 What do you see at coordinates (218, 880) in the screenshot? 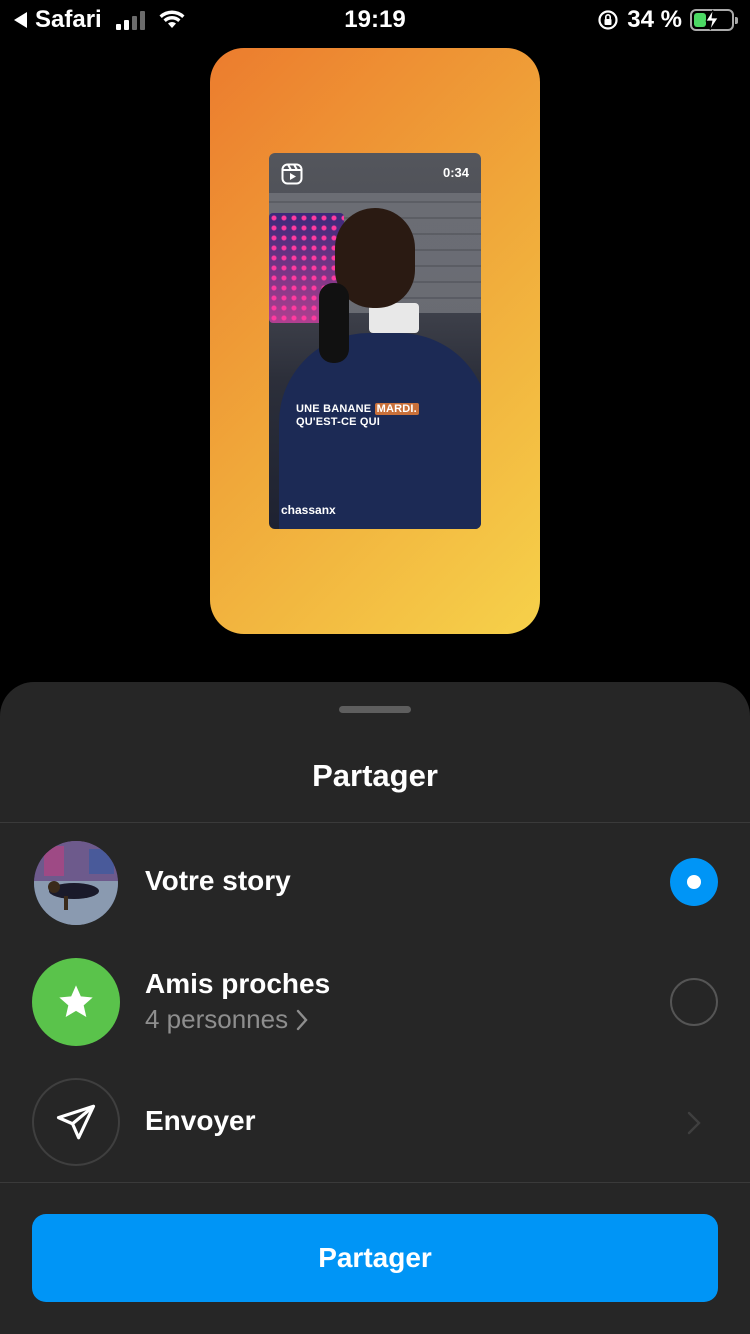
I see `your-story-label: Votre story` at bounding box center [218, 880].